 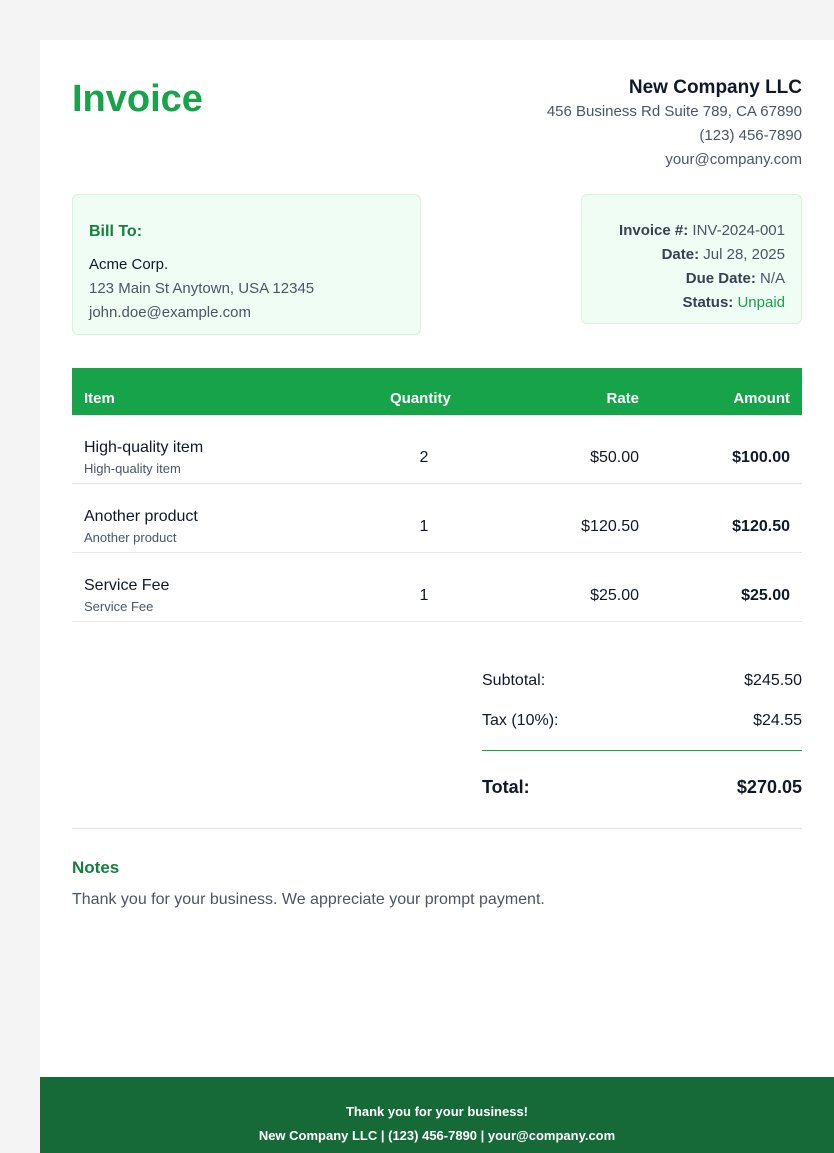 I want to click on total-label: Total:, so click(x=506, y=787).